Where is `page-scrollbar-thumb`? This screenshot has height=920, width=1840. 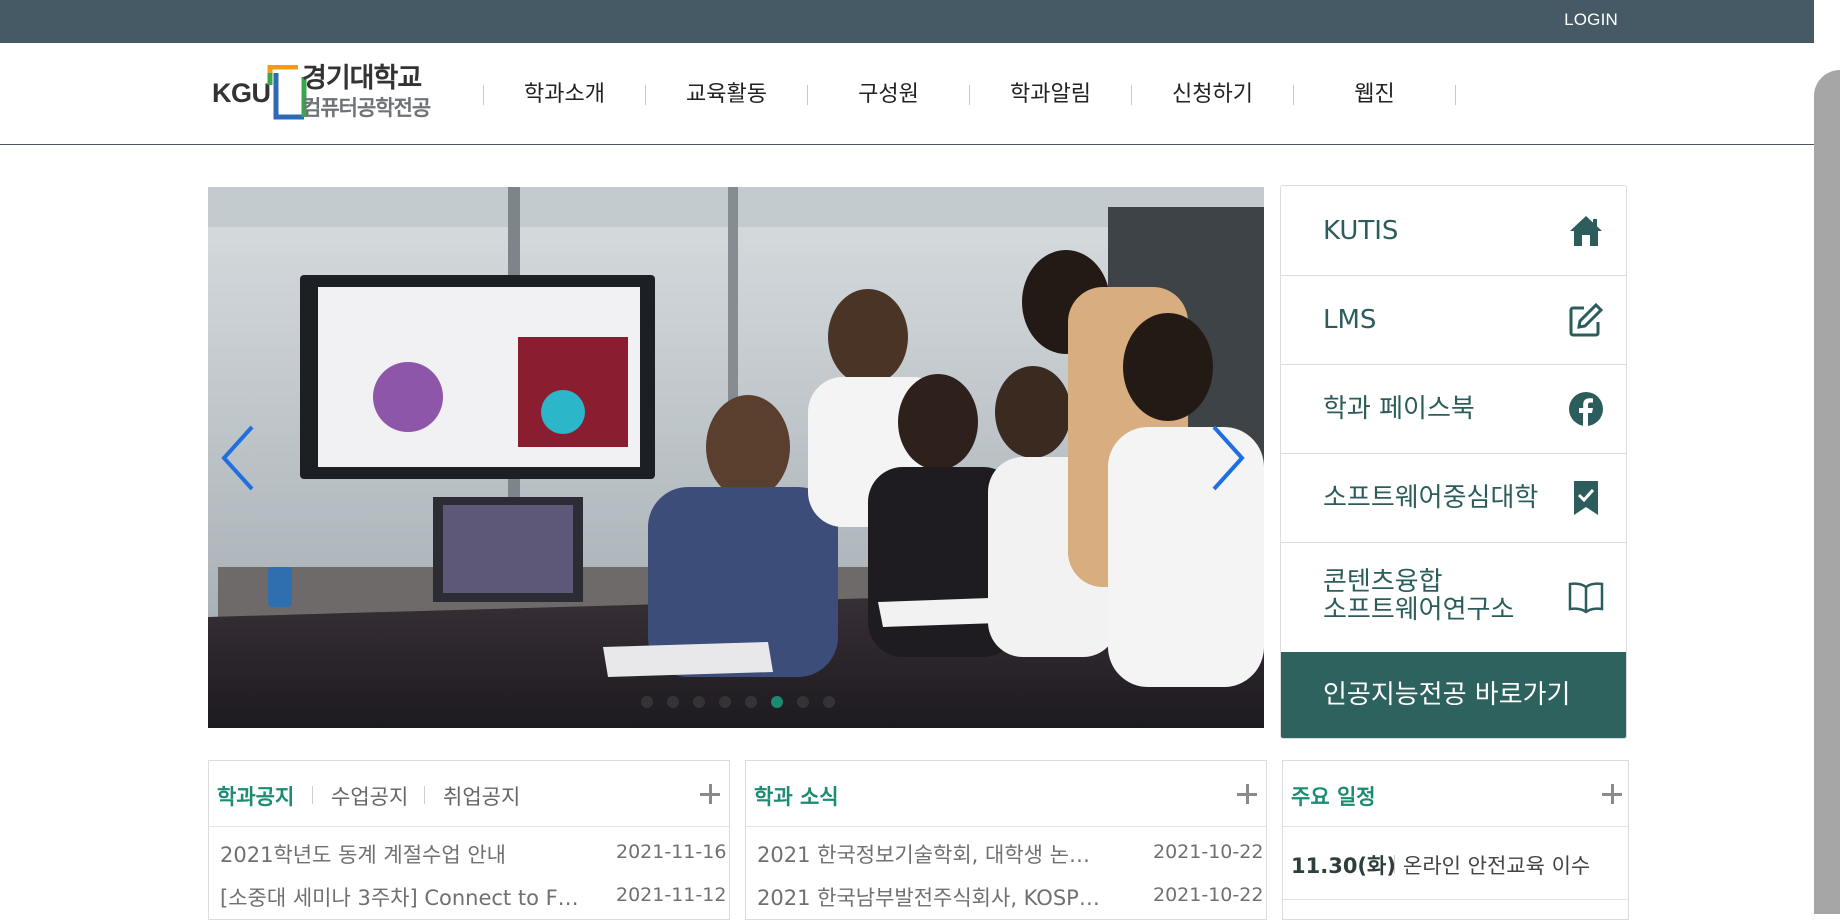 page-scrollbar-thumb is located at coordinates (1827, 492).